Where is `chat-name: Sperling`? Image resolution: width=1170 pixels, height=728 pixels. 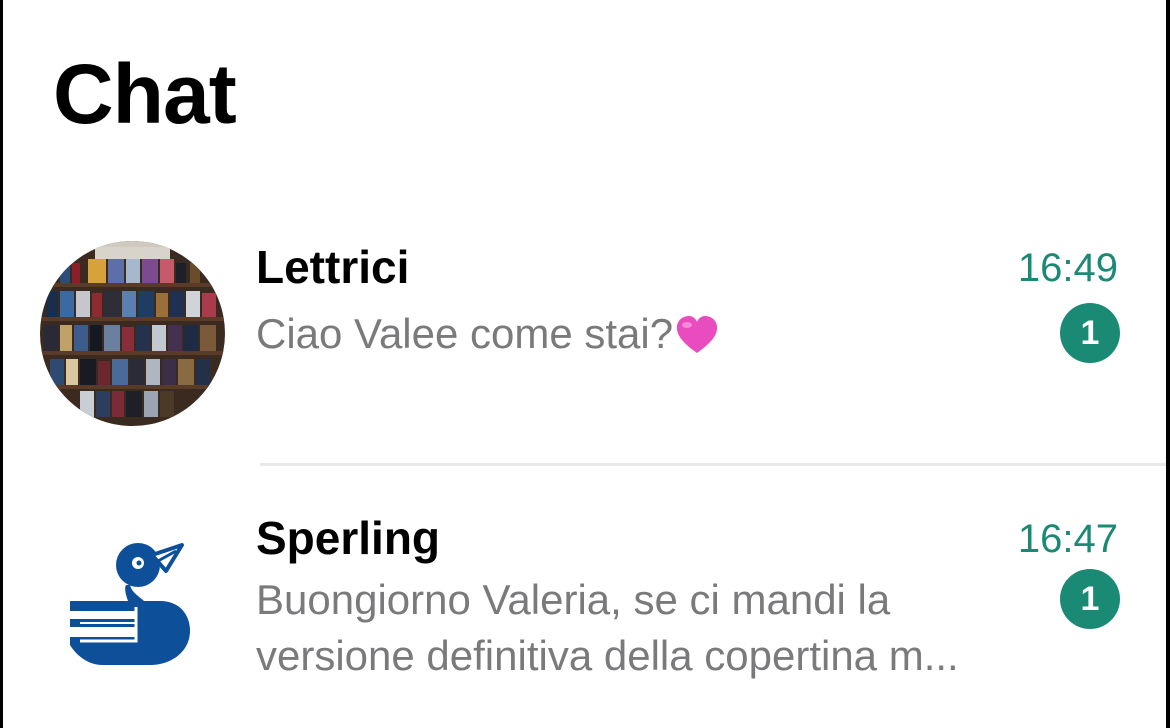
chat-name: Sperling is located at coordinates (348, 538).